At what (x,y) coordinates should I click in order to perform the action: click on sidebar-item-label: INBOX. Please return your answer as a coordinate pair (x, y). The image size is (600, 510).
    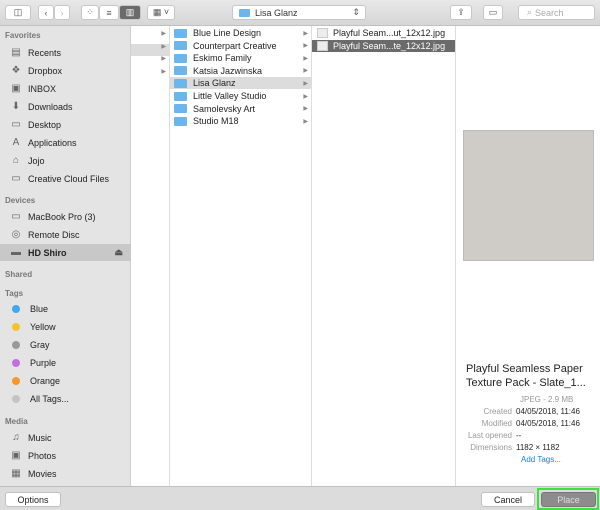
    Looking at the image, I should click on (42, 88).